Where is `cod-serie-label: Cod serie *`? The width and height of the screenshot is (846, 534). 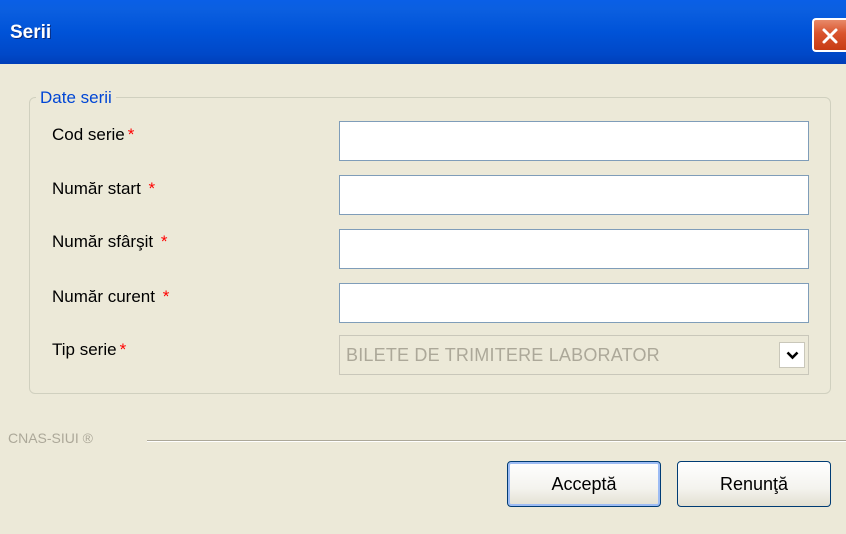 cod-serie-label: Cod serie * is located at coordinates (93, 134).